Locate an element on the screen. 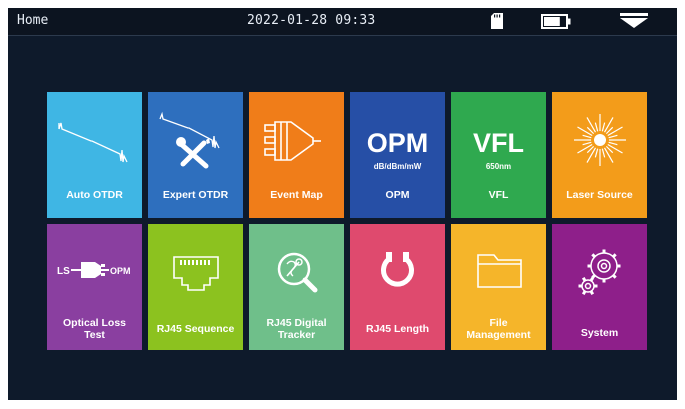 The image size is (685, 409). tile-opm: OPM dB/dBm/mW OPM is located at coordinates (397, 155).